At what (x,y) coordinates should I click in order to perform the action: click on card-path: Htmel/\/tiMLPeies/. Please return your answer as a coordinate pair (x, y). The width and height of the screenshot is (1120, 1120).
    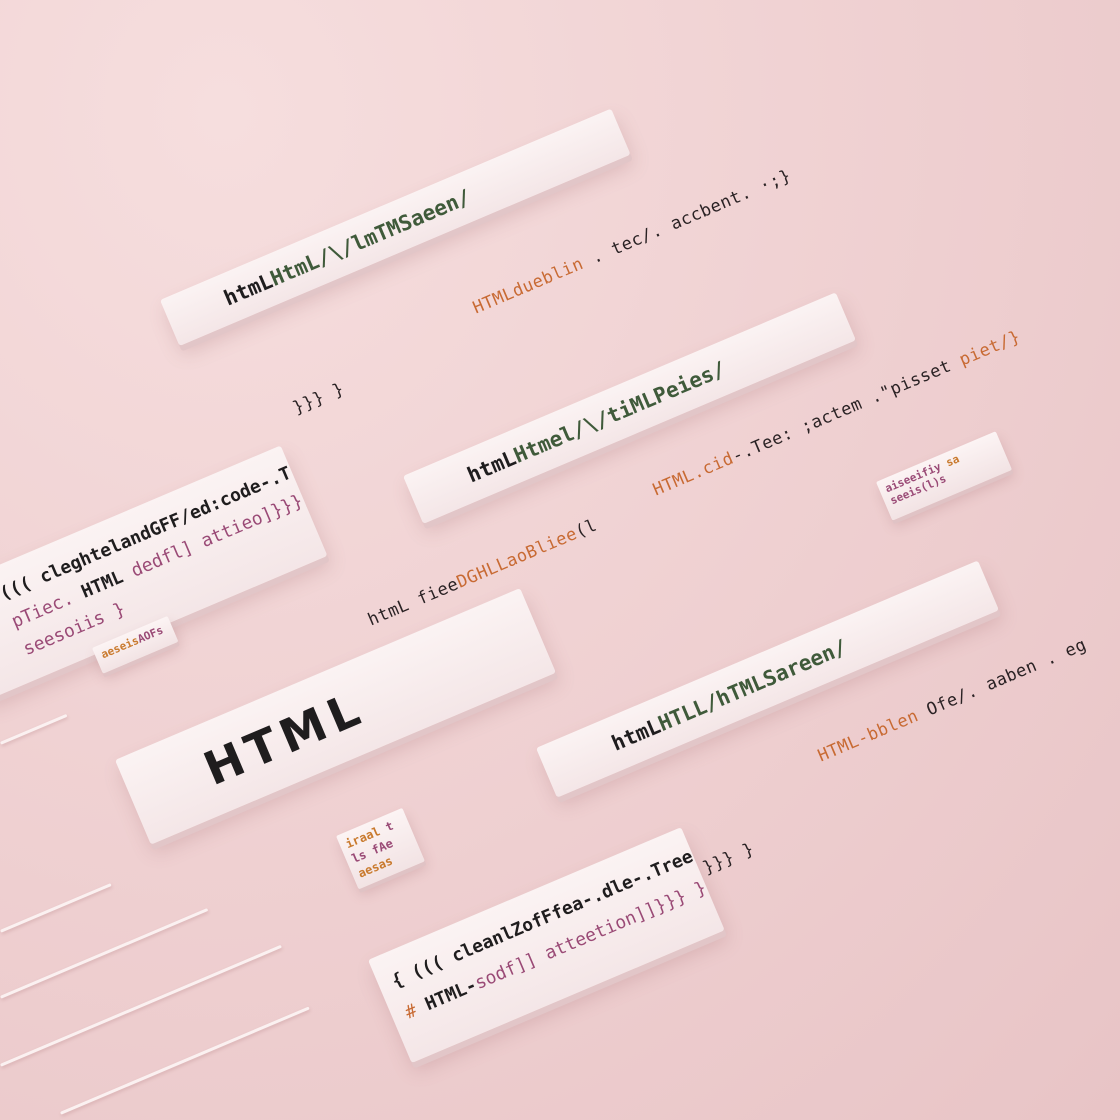
    Looking at the image, I should click on (620, 412).